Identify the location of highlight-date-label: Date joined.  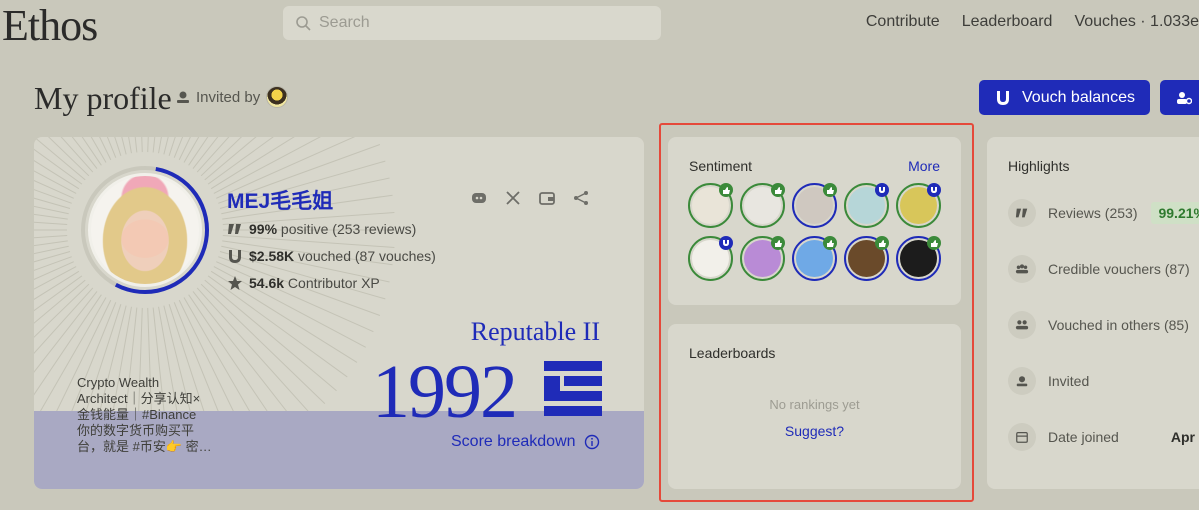
(1083, 437).